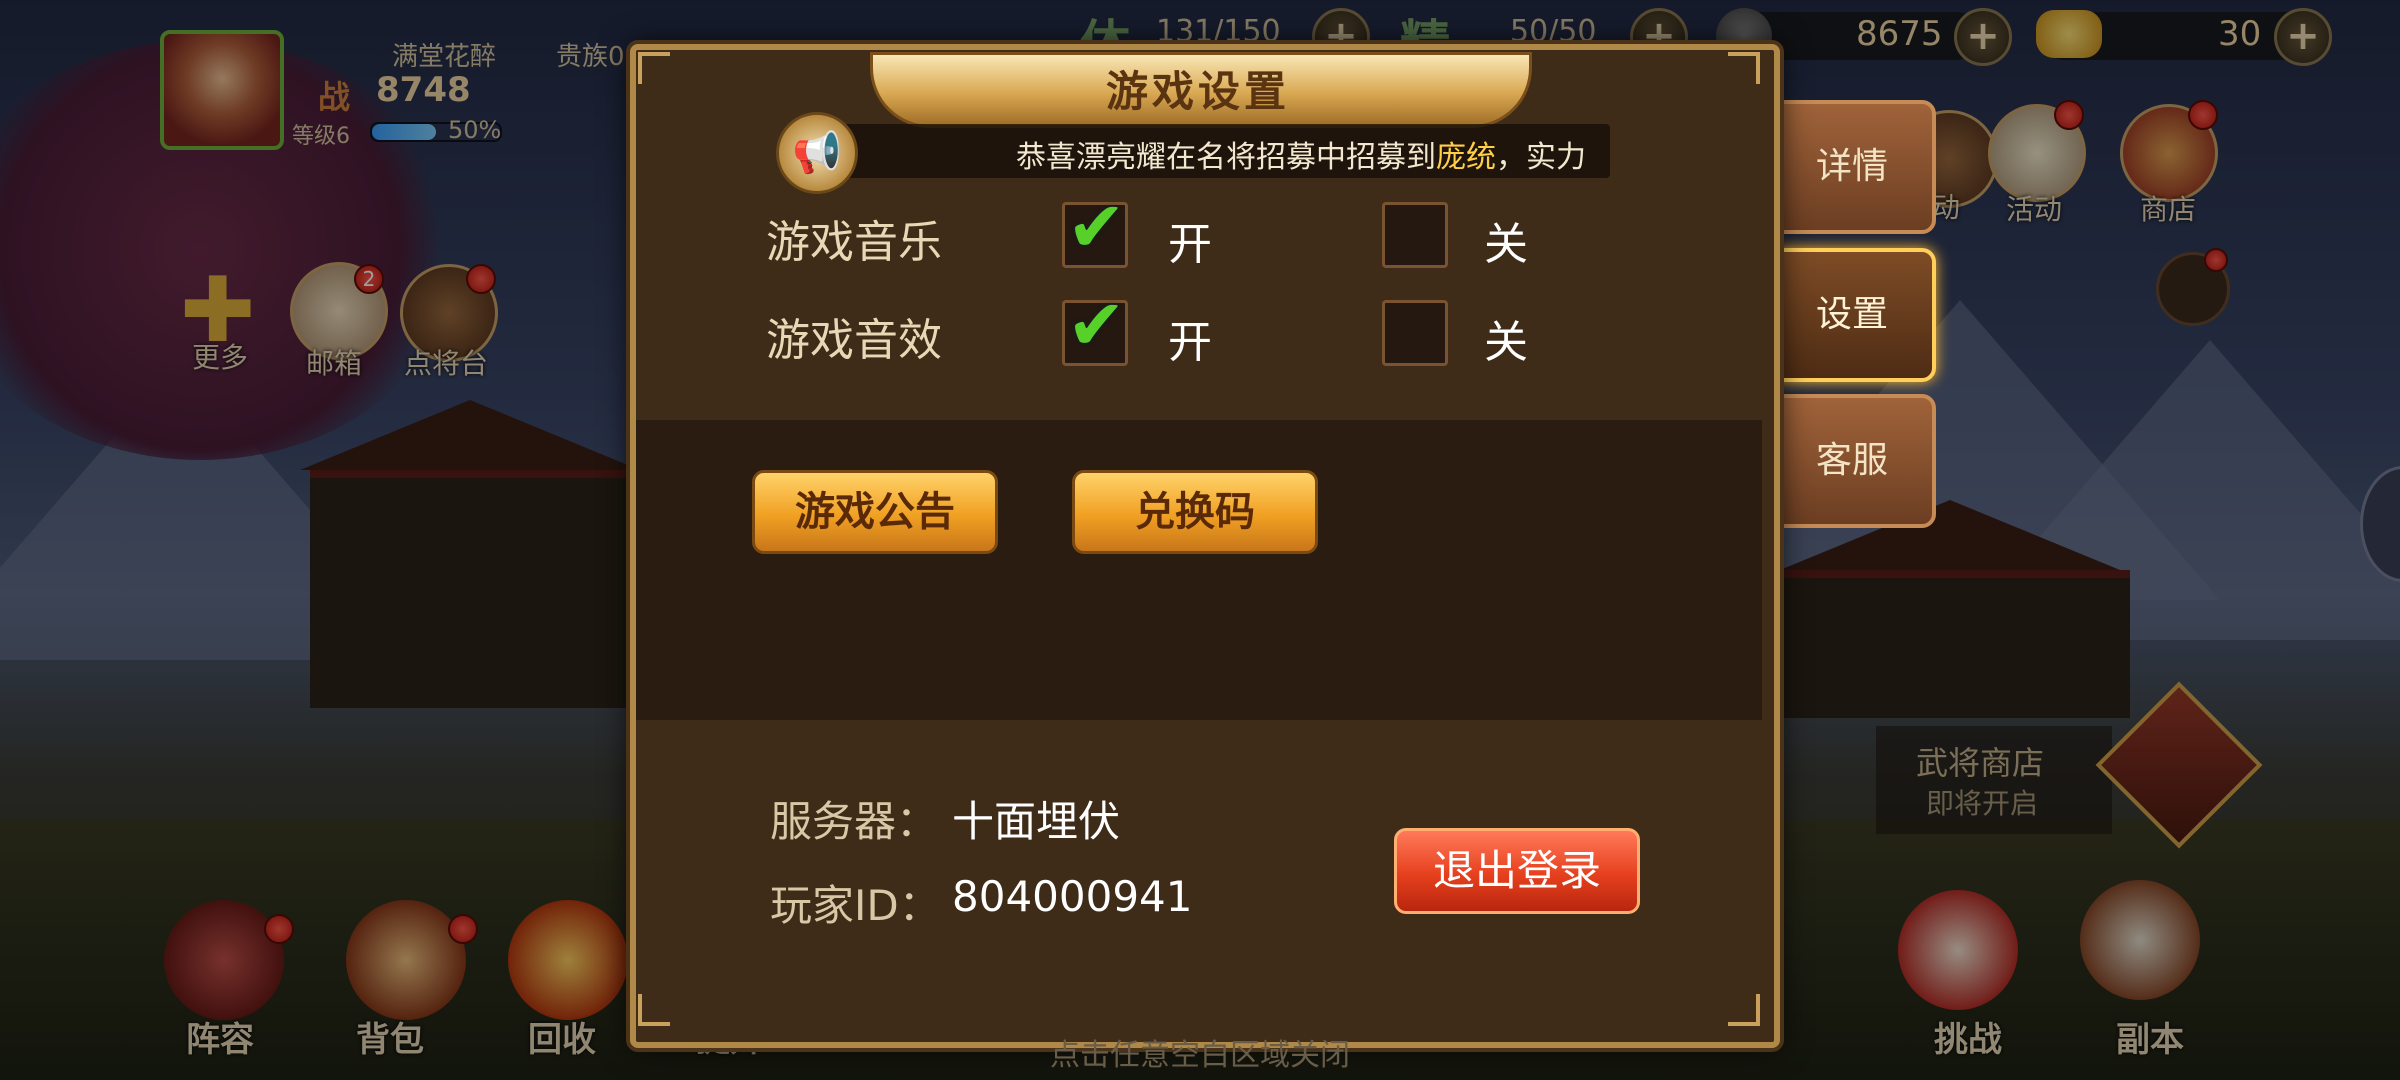 The width and height of the screenshot is (2400, 1080). Describe the element at coordinates (854, 340) in the screenshot. I see `sfx-label: 游戏音效` at that location.